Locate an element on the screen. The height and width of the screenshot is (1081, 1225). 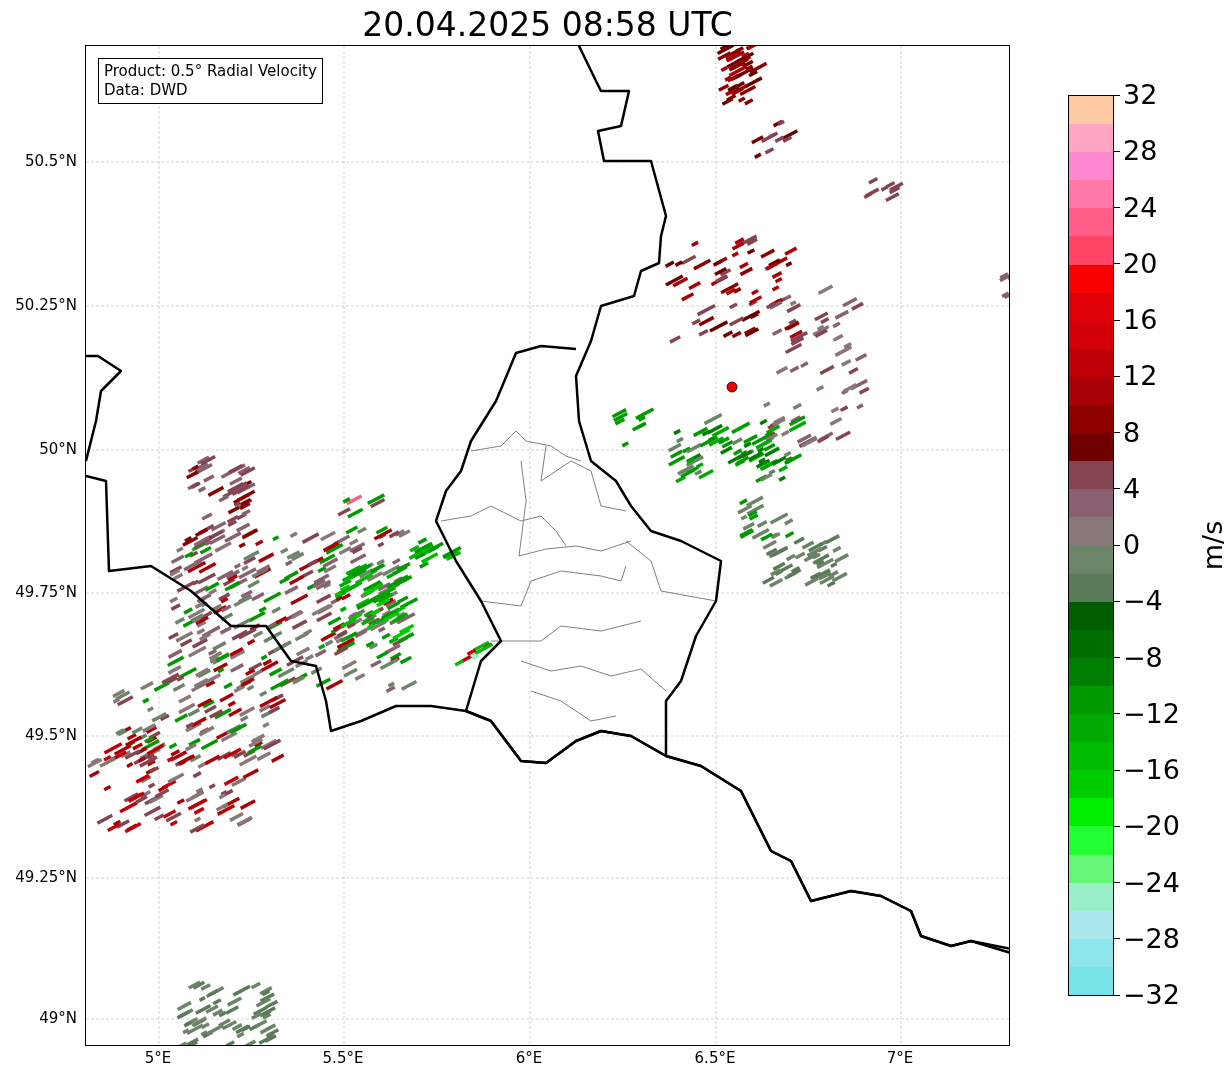
latitude-label: 50°N is located at coordinates (58, 449).